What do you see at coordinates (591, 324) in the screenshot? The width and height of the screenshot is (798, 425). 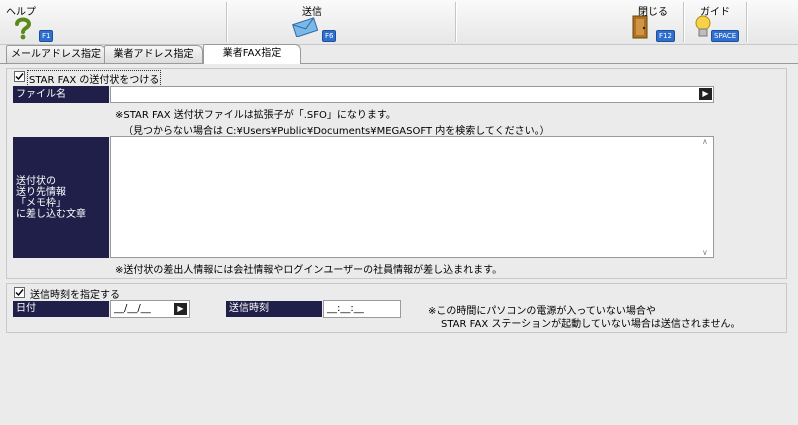 I see `station-note: STAR FAX ステーションが起動していない場合は送信されません。` at bounding box center [591, 324].